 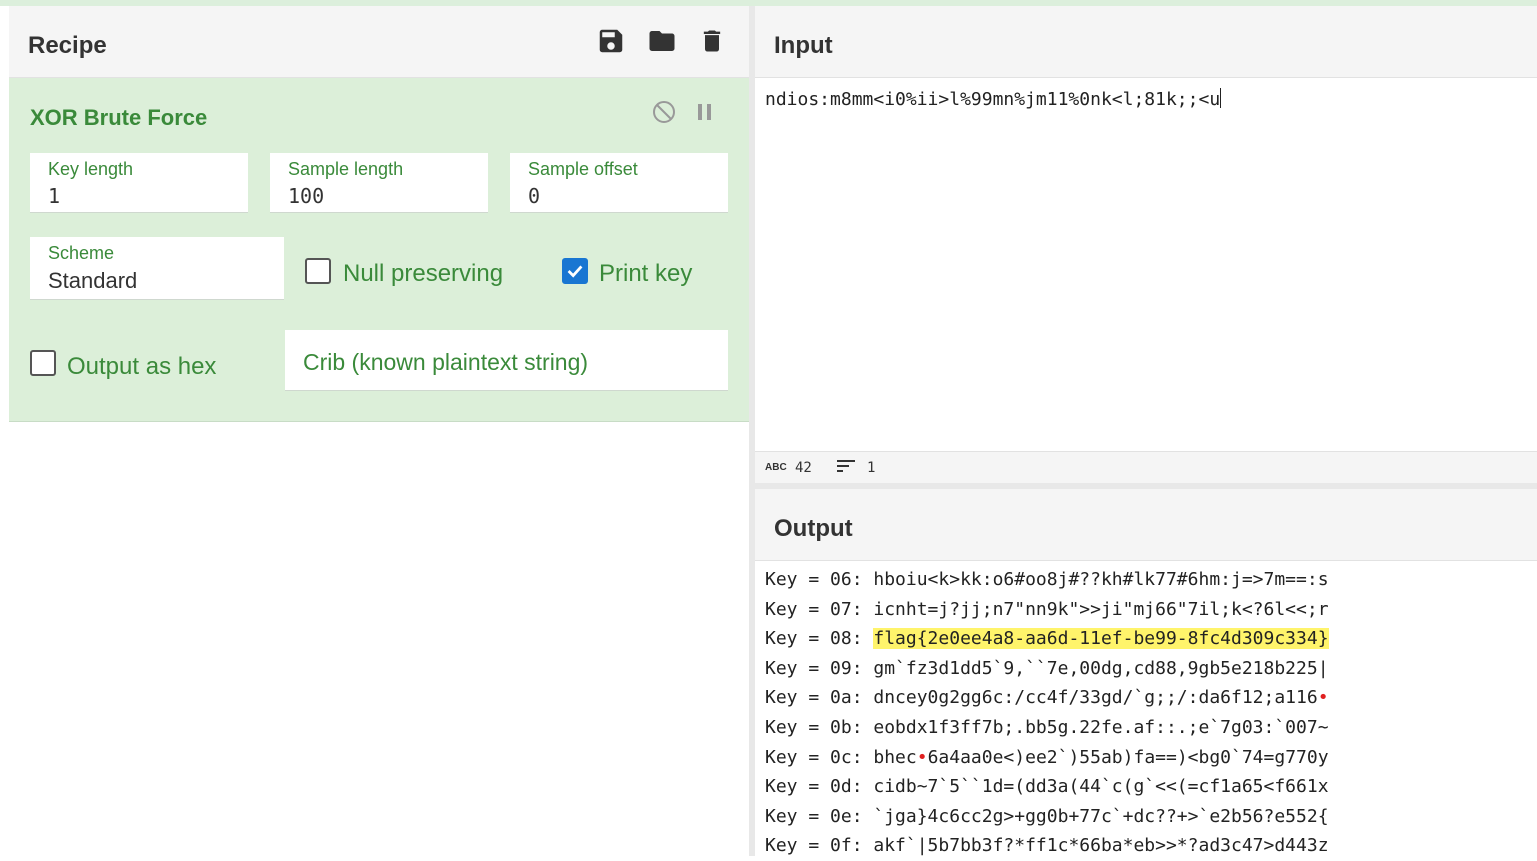 What do you see at coordinates (43, 363) in the screenshot?
I see `output-as-hex-checkbox` at bounding box center [43, 363].